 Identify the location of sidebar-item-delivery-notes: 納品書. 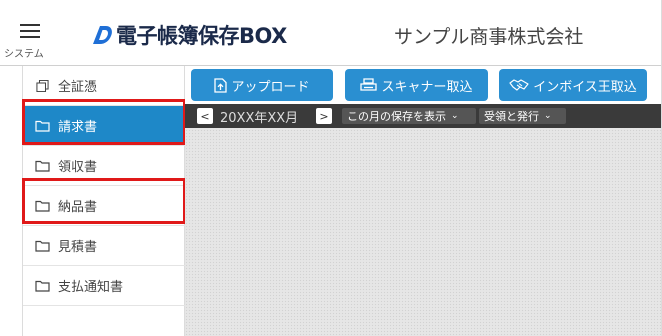
(104, 206).